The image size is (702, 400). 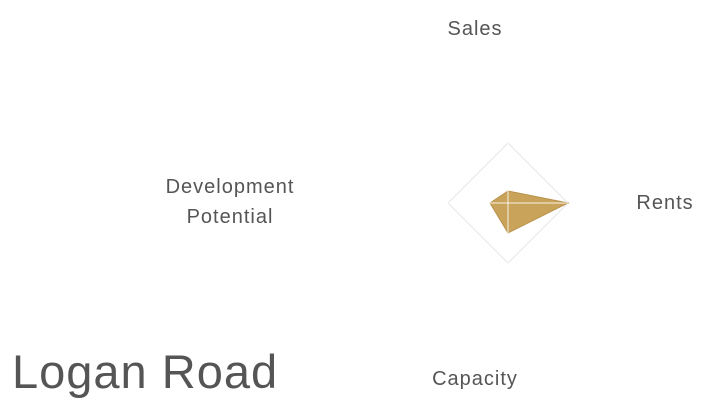 I want to click on radar-chart, so click(x=508, y=203).